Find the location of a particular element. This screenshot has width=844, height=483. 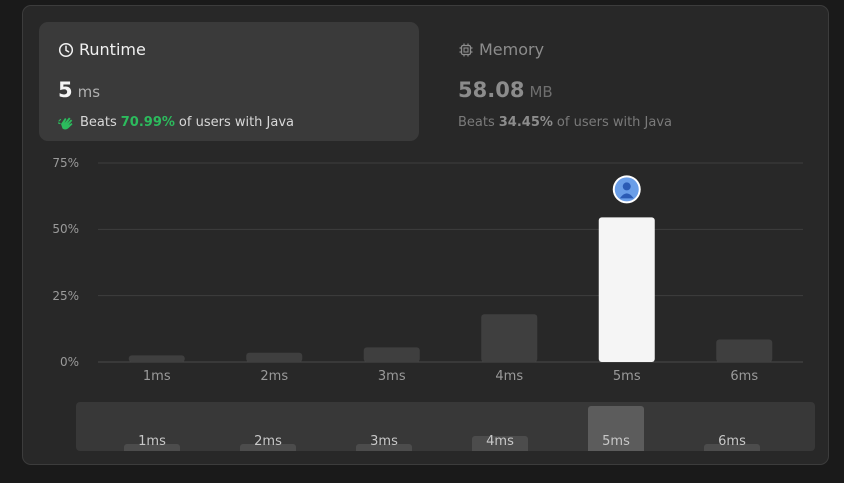

memory-unit: MB is located at coordinates (541, 92).